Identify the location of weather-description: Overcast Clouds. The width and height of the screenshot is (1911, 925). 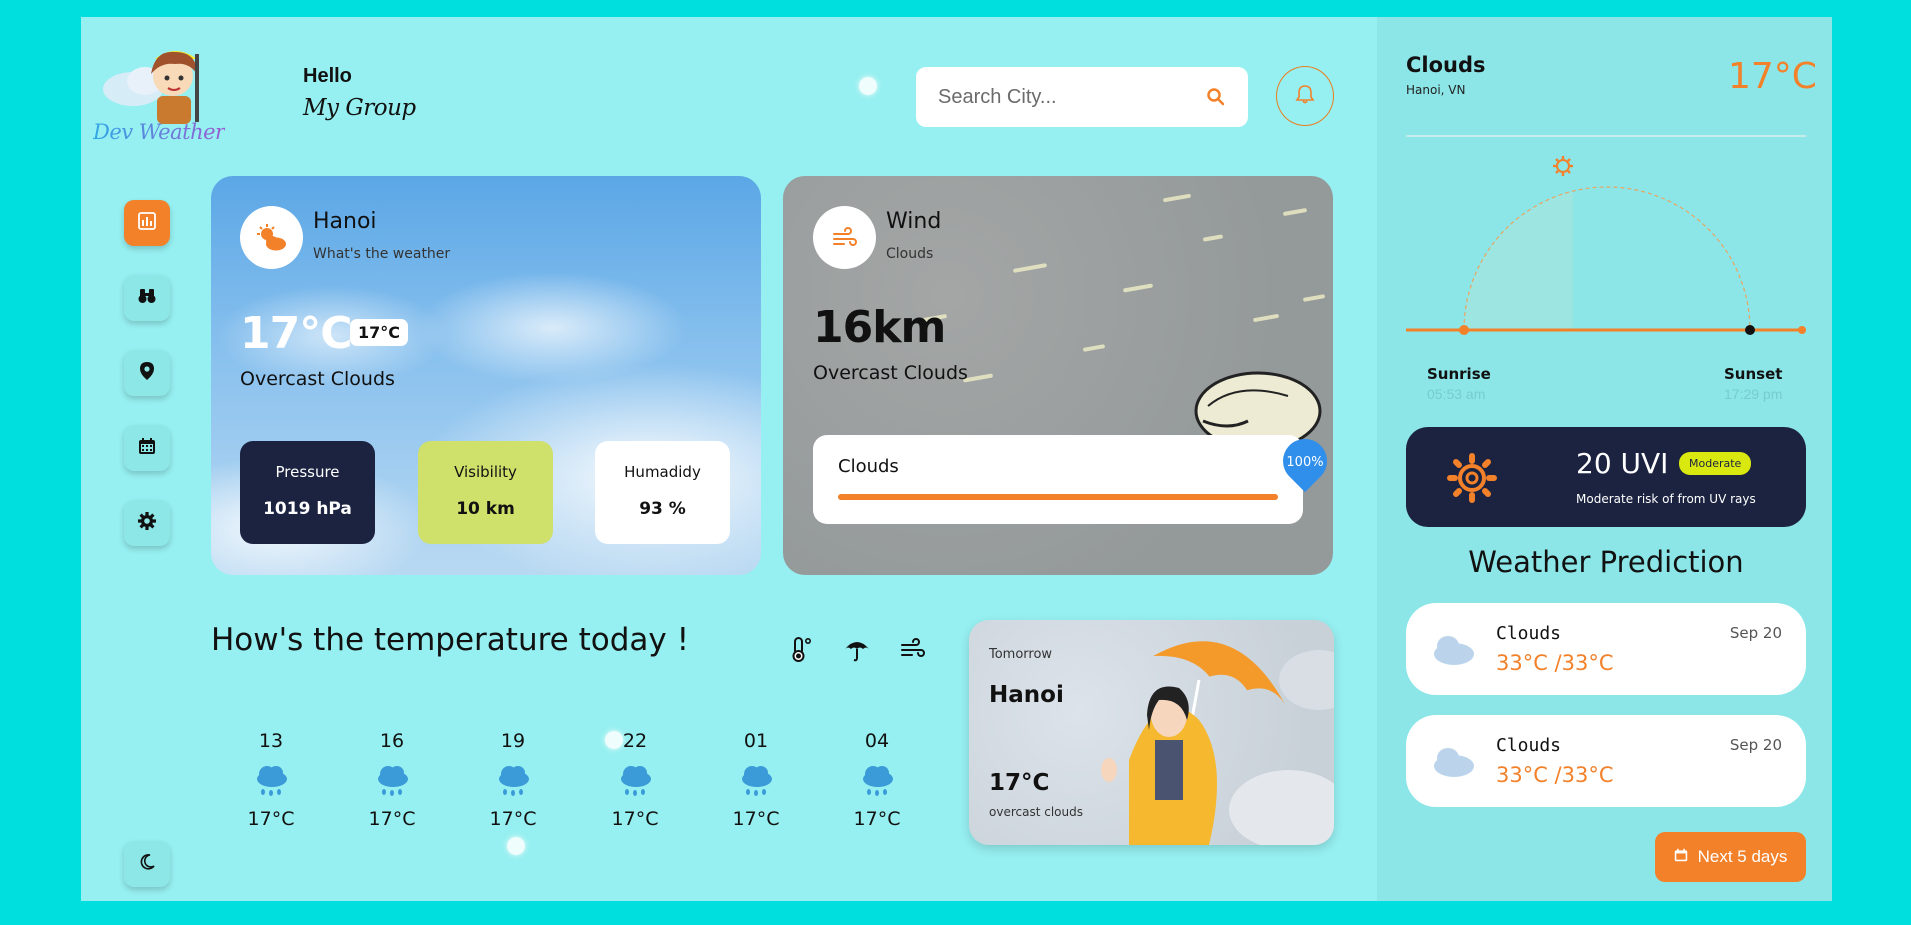
(317, 379).